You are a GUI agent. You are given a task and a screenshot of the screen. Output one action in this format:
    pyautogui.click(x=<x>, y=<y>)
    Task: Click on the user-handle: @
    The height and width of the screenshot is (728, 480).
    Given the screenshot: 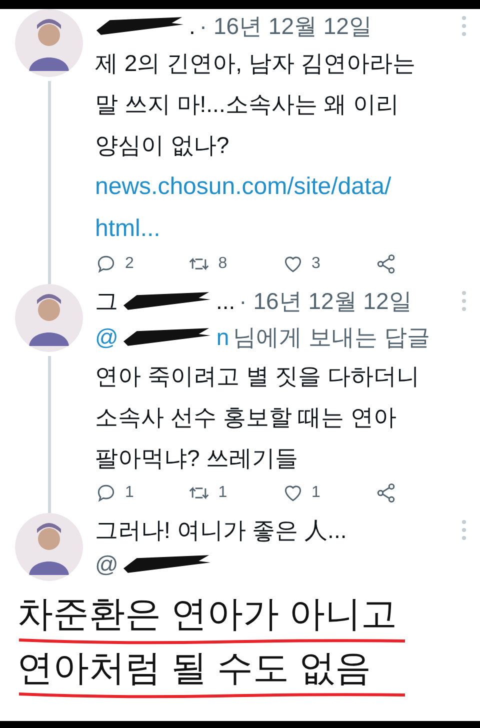 What is the action you would take?
    pyautogui.click(x=106, y=564)
    